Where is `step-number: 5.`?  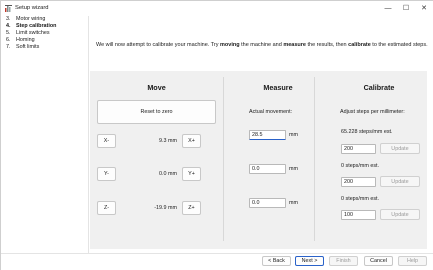 step-number: 5. is located at coordinates (8, 33).